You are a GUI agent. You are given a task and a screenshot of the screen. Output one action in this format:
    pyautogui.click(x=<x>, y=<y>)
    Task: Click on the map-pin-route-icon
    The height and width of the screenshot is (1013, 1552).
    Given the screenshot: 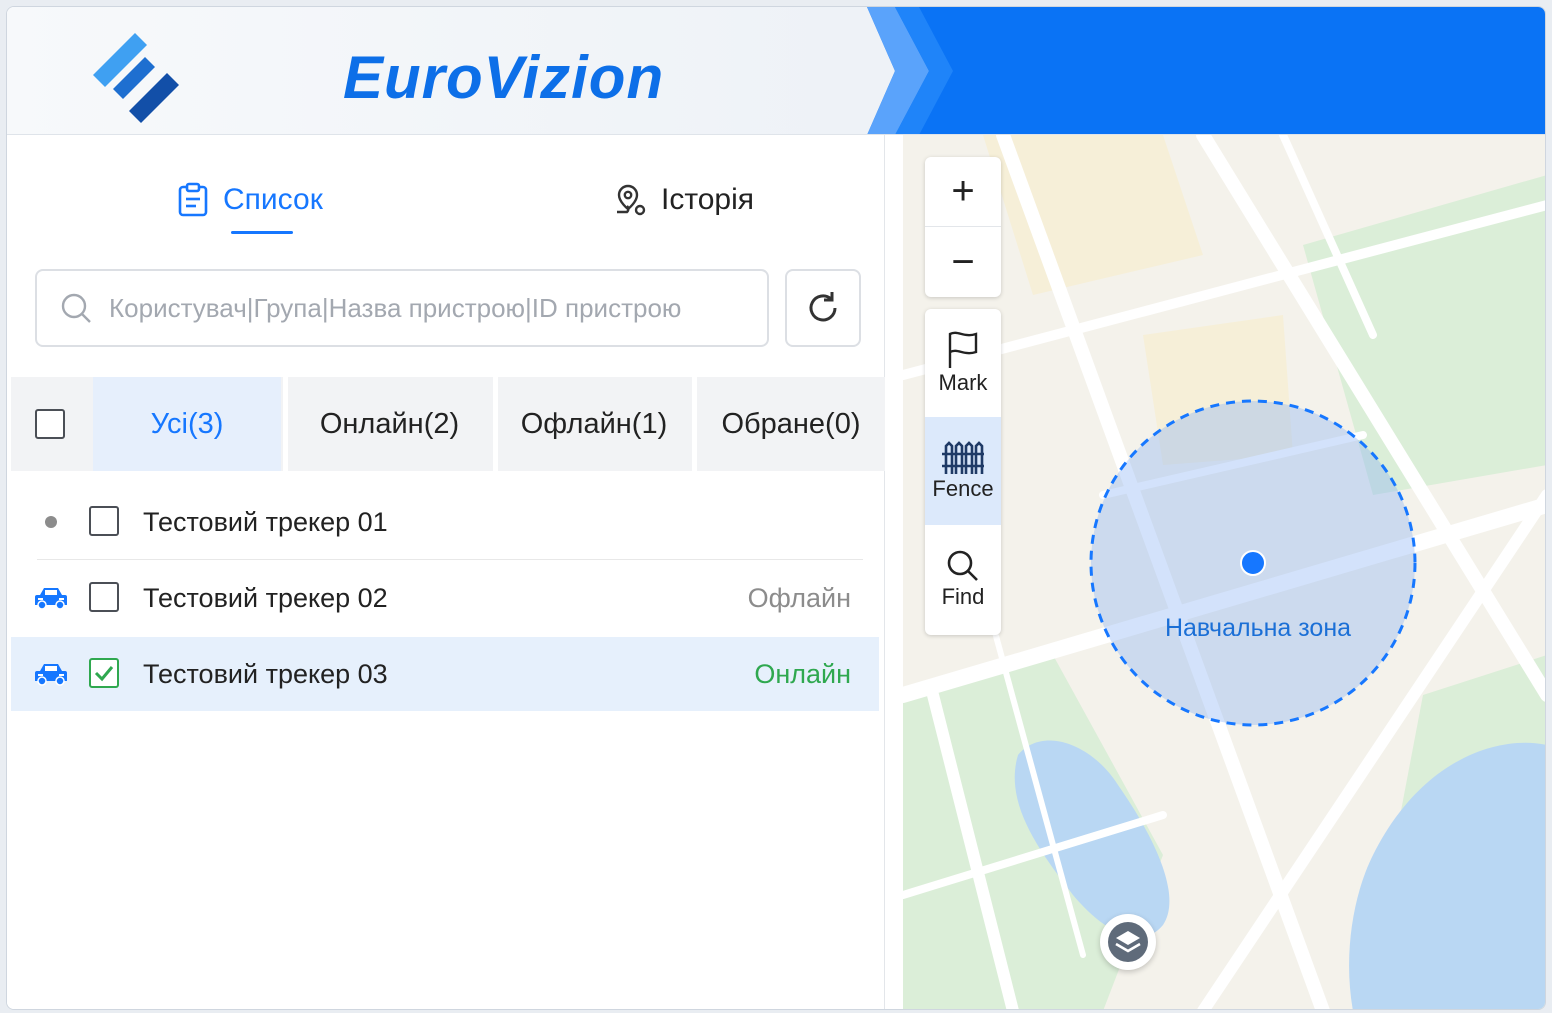 What is the action you would take?
    pyautogui.click(x=631, y=200)
    